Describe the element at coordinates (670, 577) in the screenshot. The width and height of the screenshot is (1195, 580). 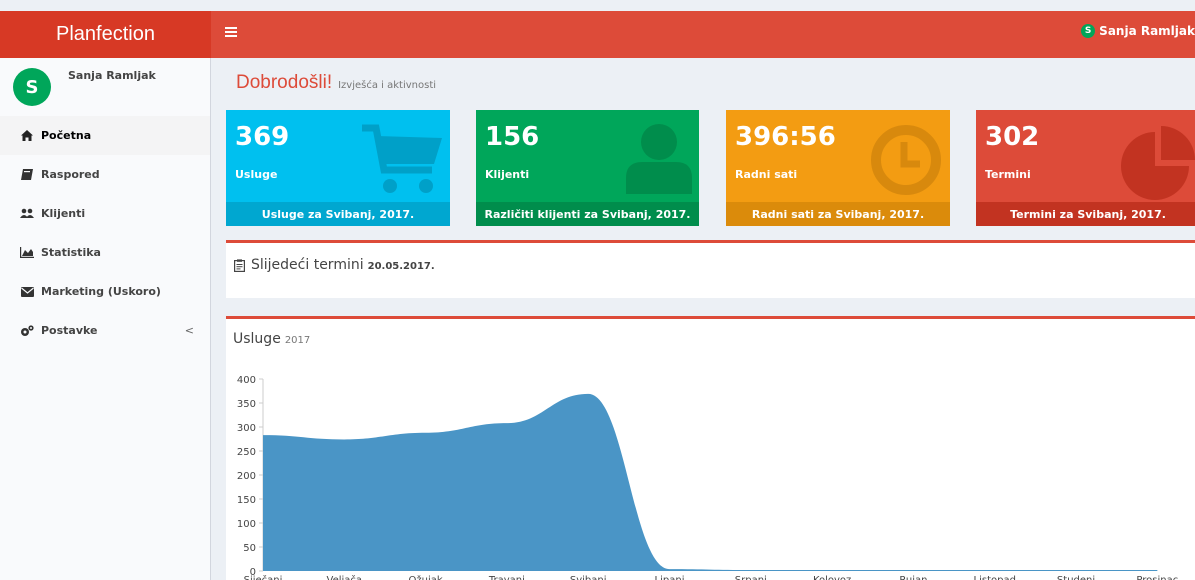
I see `x-tick-label: Lipanj` at that location.